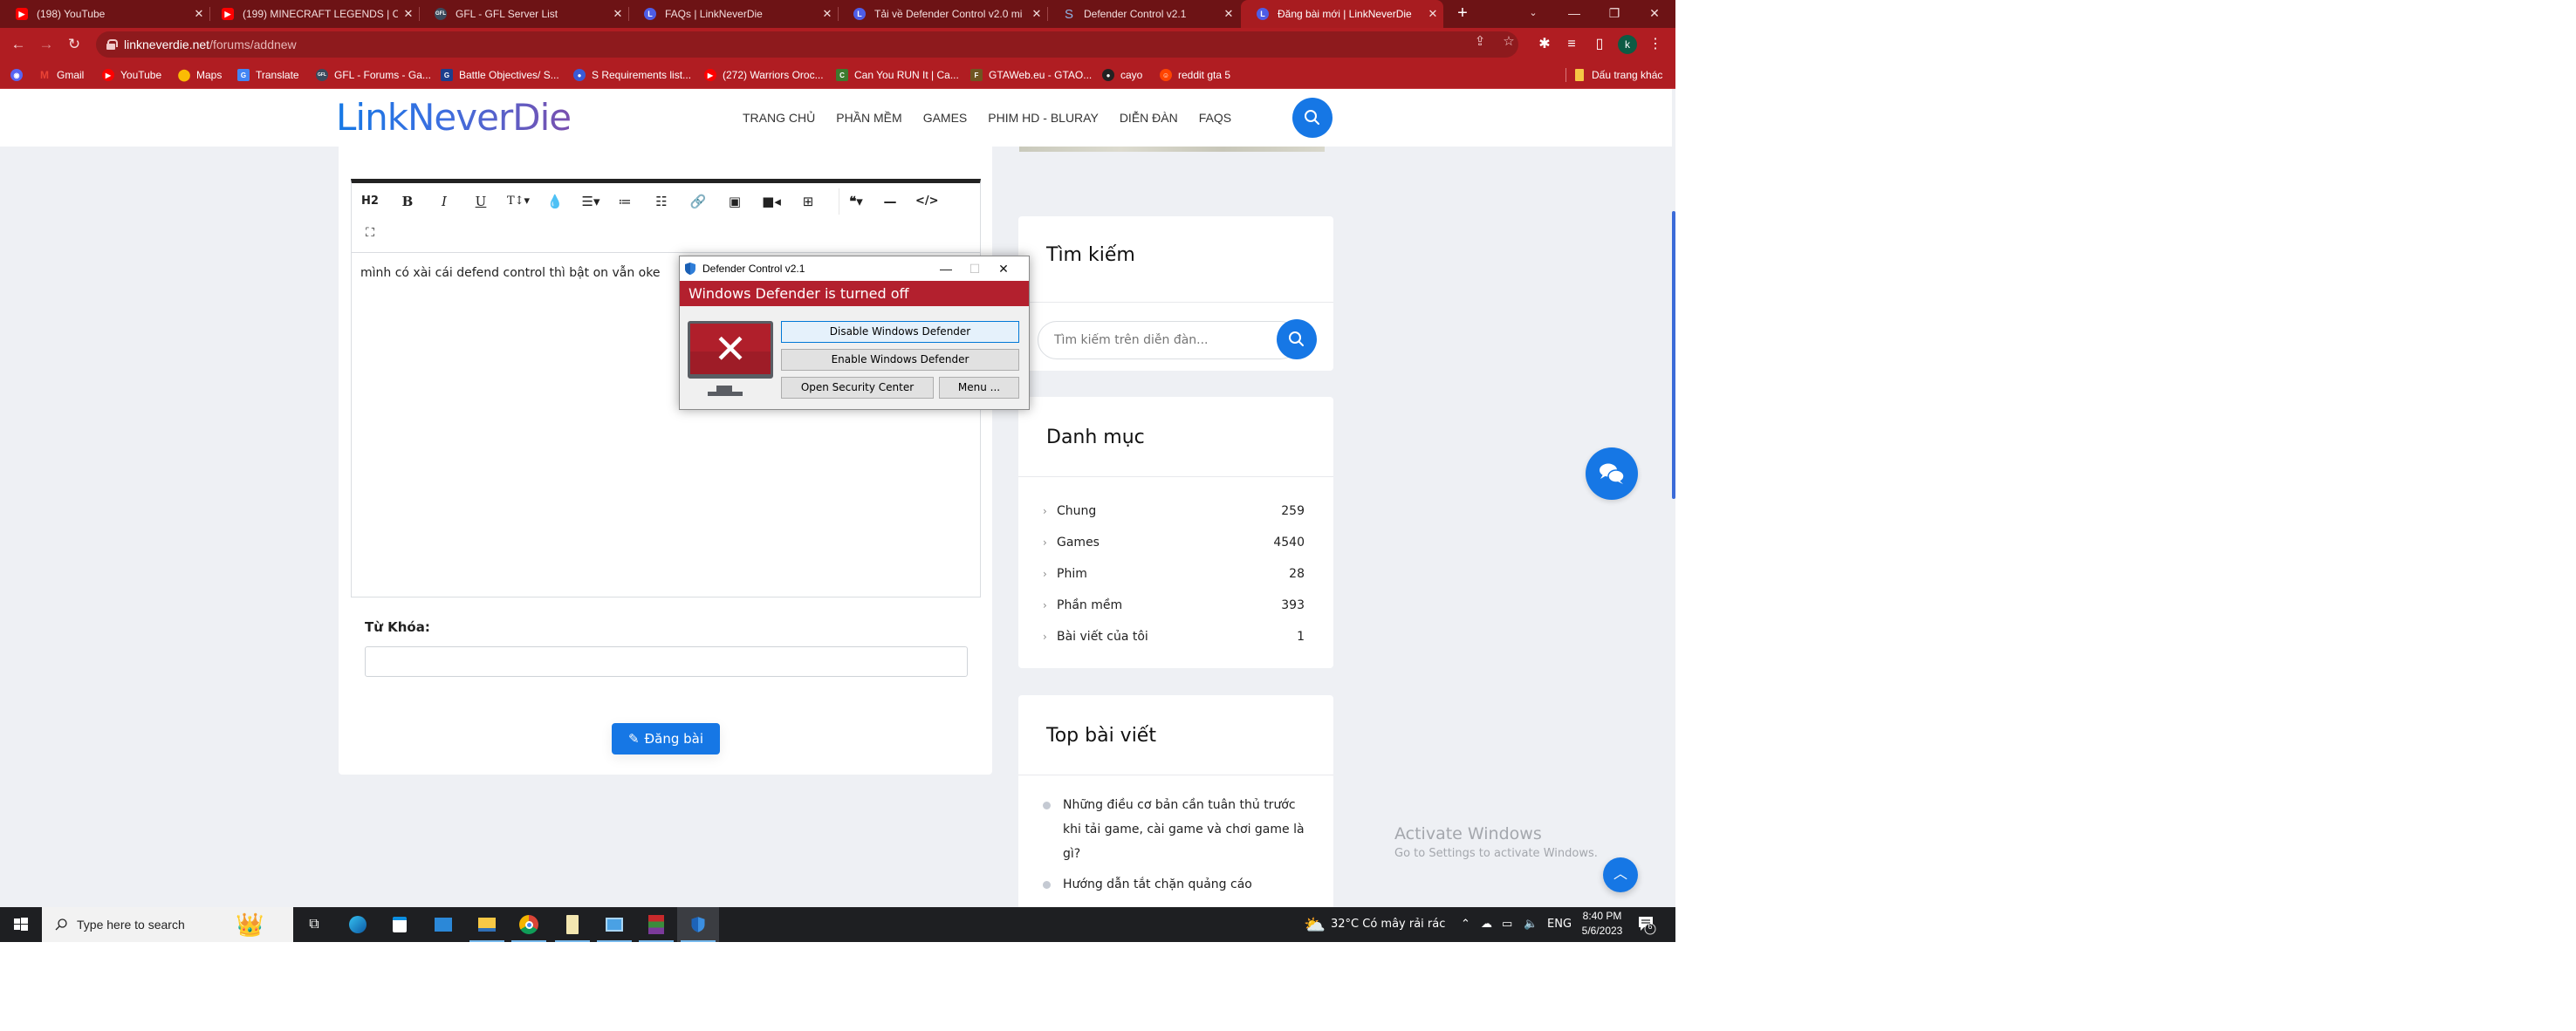 This screenshot has height=1031, width=2576. What do you see at coordinates (105, 14) in the screenshot?
I see `tab-youtube: ▶ (198) YouTube ✕` at bounding box center [105, 14].